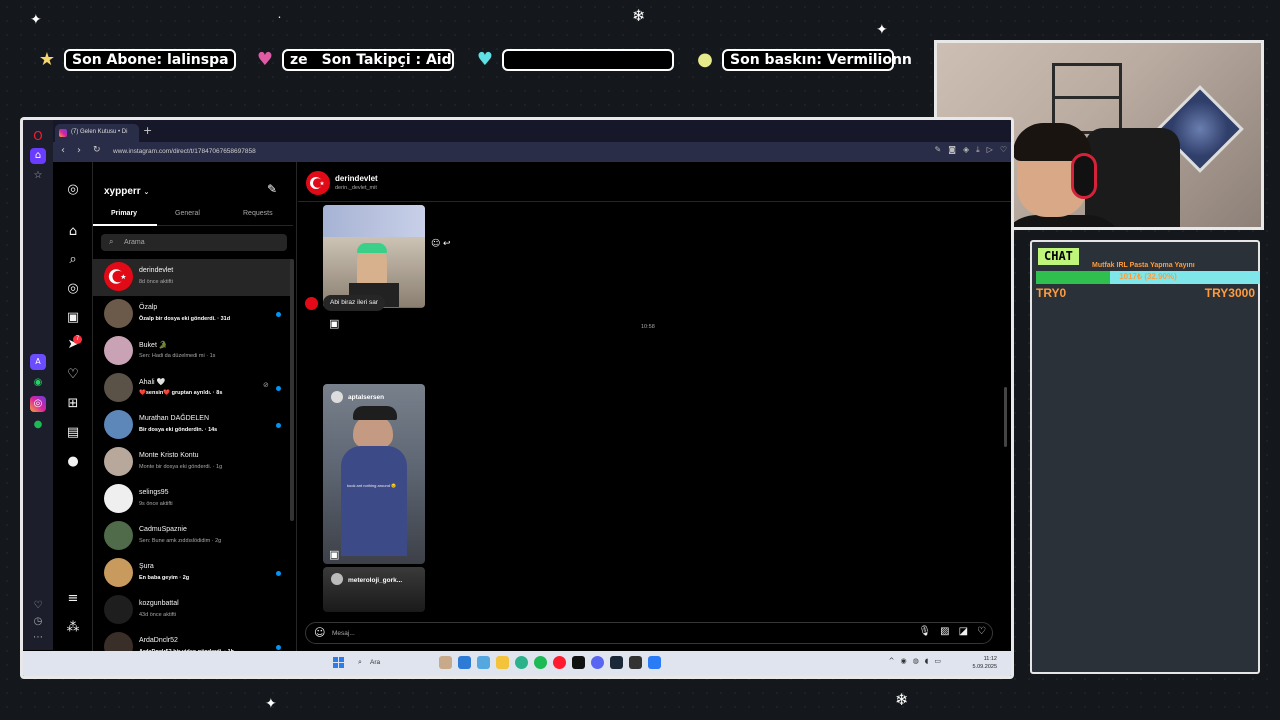 The height and width of the screenshot is (720, 1280). I want to click on taskbar-clock: 11:12 5.09.2025, so click(985, 663).